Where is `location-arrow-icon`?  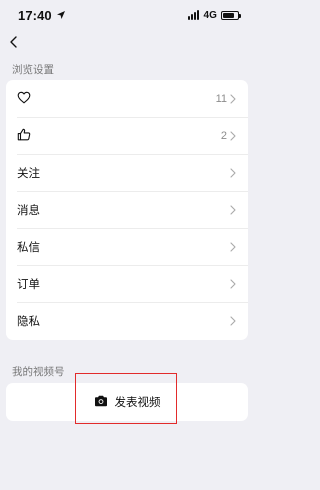
location-arrow-icon is located at coordinates (61, 15).